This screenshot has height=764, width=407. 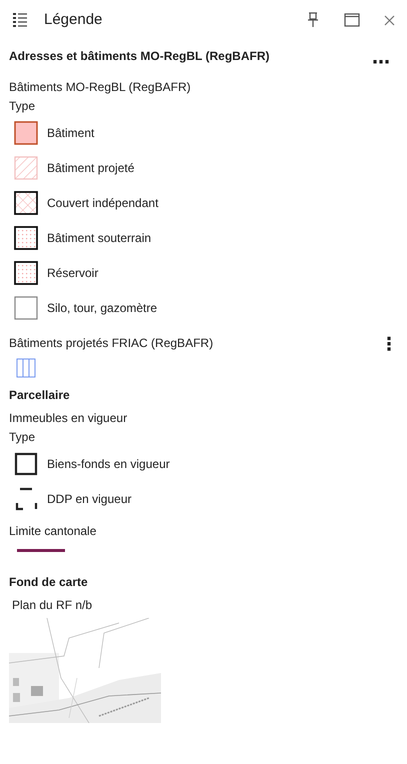 What do you see at coordinates (20, 20) in the screenshot?
I see `legend-list-icon` at bounding box center [20, 20].